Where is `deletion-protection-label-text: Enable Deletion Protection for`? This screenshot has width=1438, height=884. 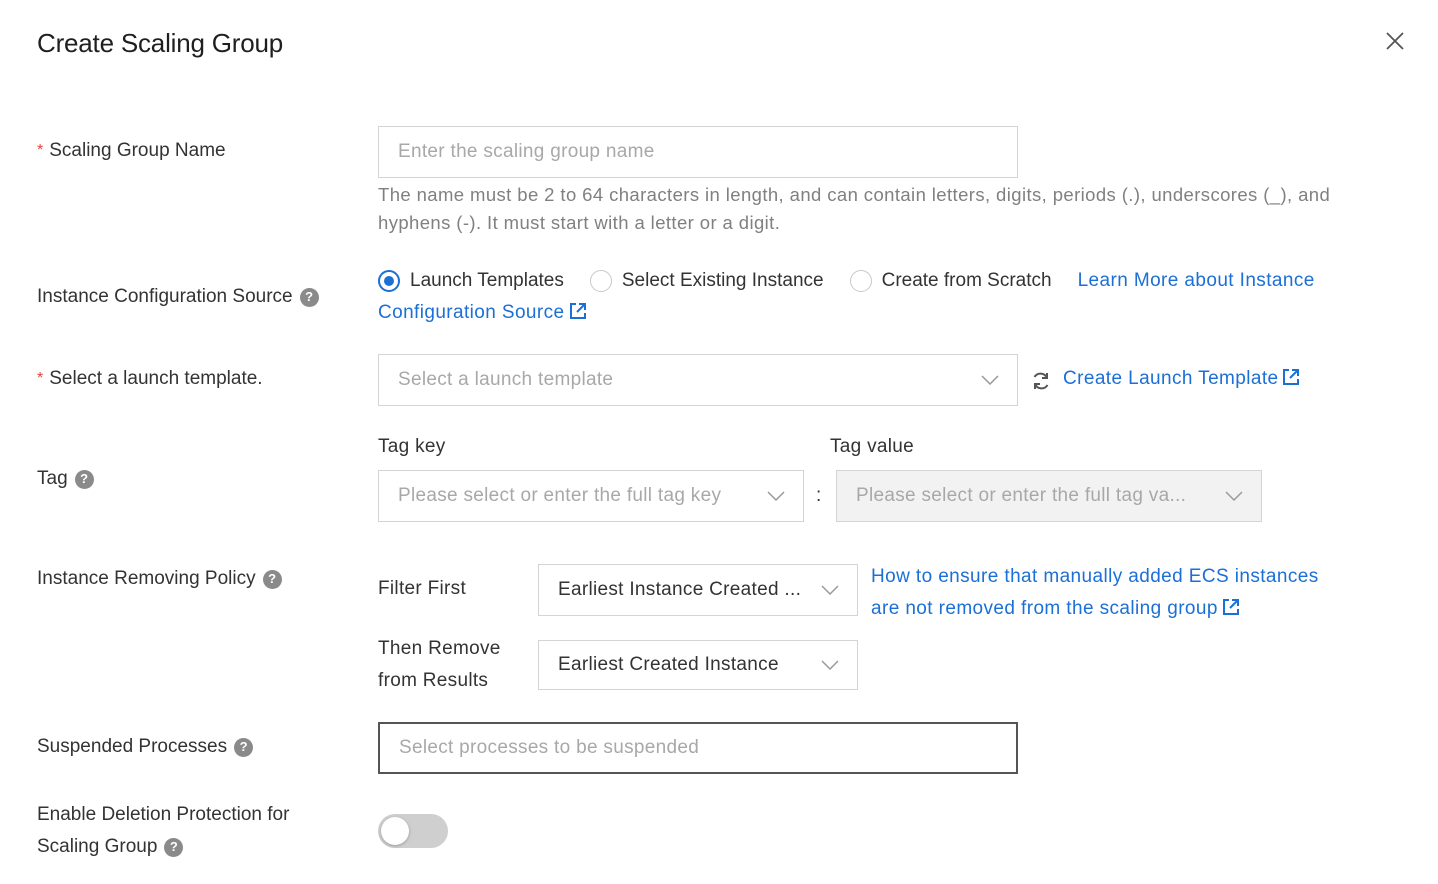
deletion-protection-label-text: Enable Deletion Protection for is located at coordinates (163, 814).